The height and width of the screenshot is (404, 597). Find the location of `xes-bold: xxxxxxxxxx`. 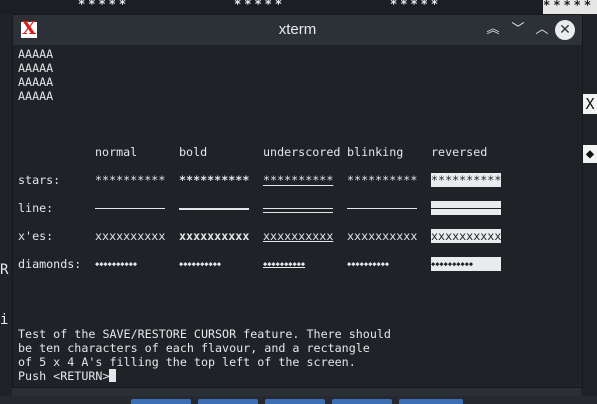

xes-bold: xxxxxxxxxx is located at coordinates (214, 236).